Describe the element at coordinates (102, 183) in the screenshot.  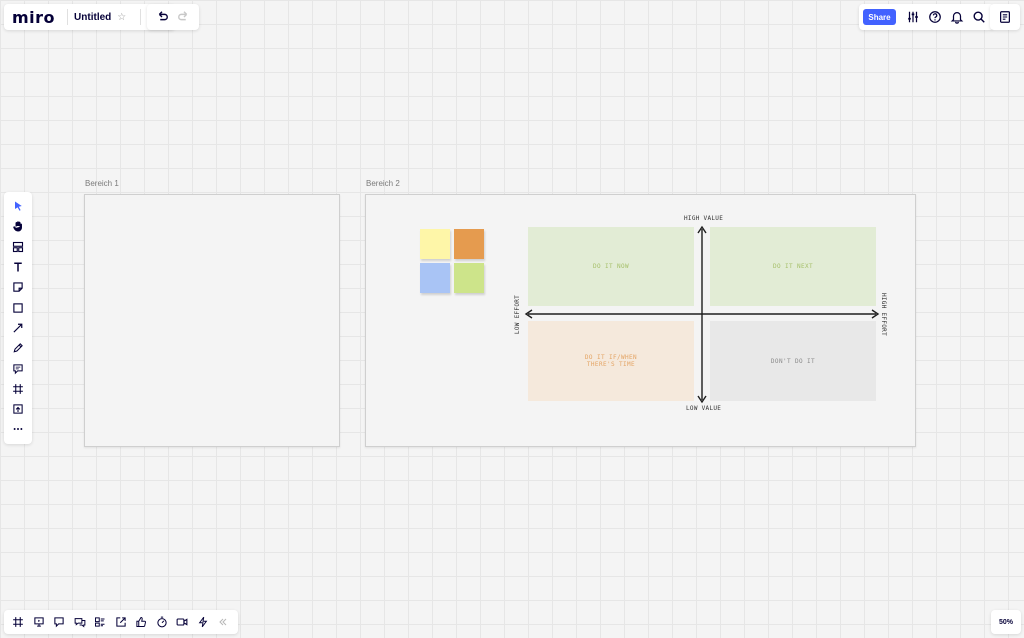
I see `frame-label: Bereich 1` at that location.